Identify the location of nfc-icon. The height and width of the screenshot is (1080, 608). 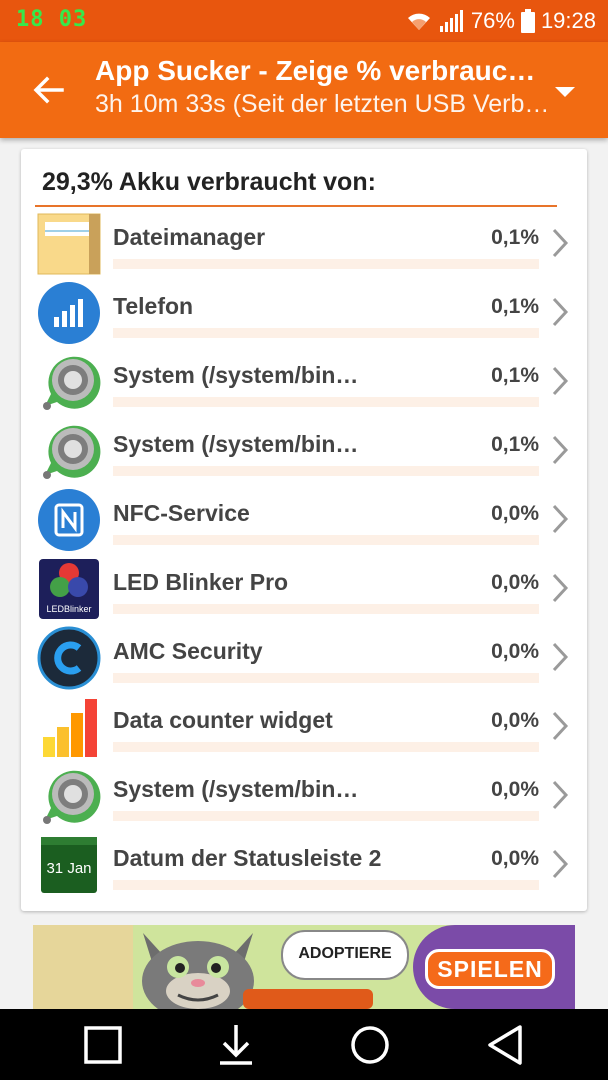
(69, 520).